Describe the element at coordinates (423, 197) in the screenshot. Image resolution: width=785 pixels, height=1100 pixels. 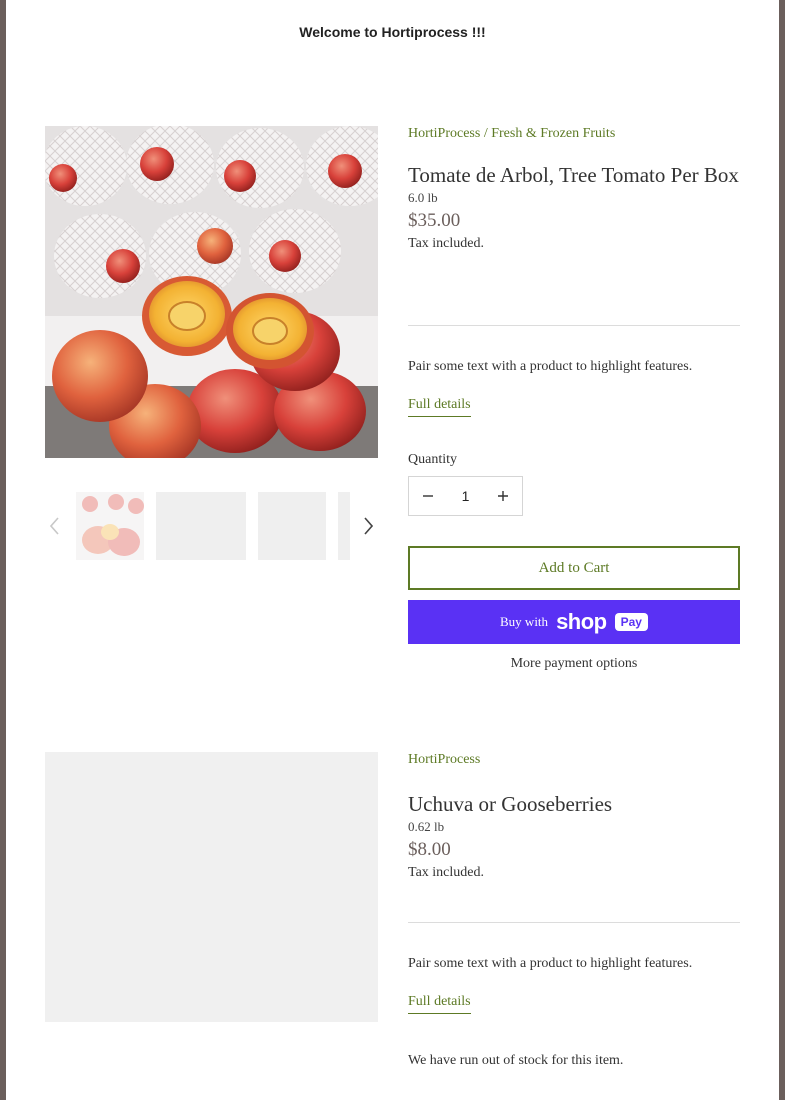
I see `product-weight: 6.0 lb` at that location.